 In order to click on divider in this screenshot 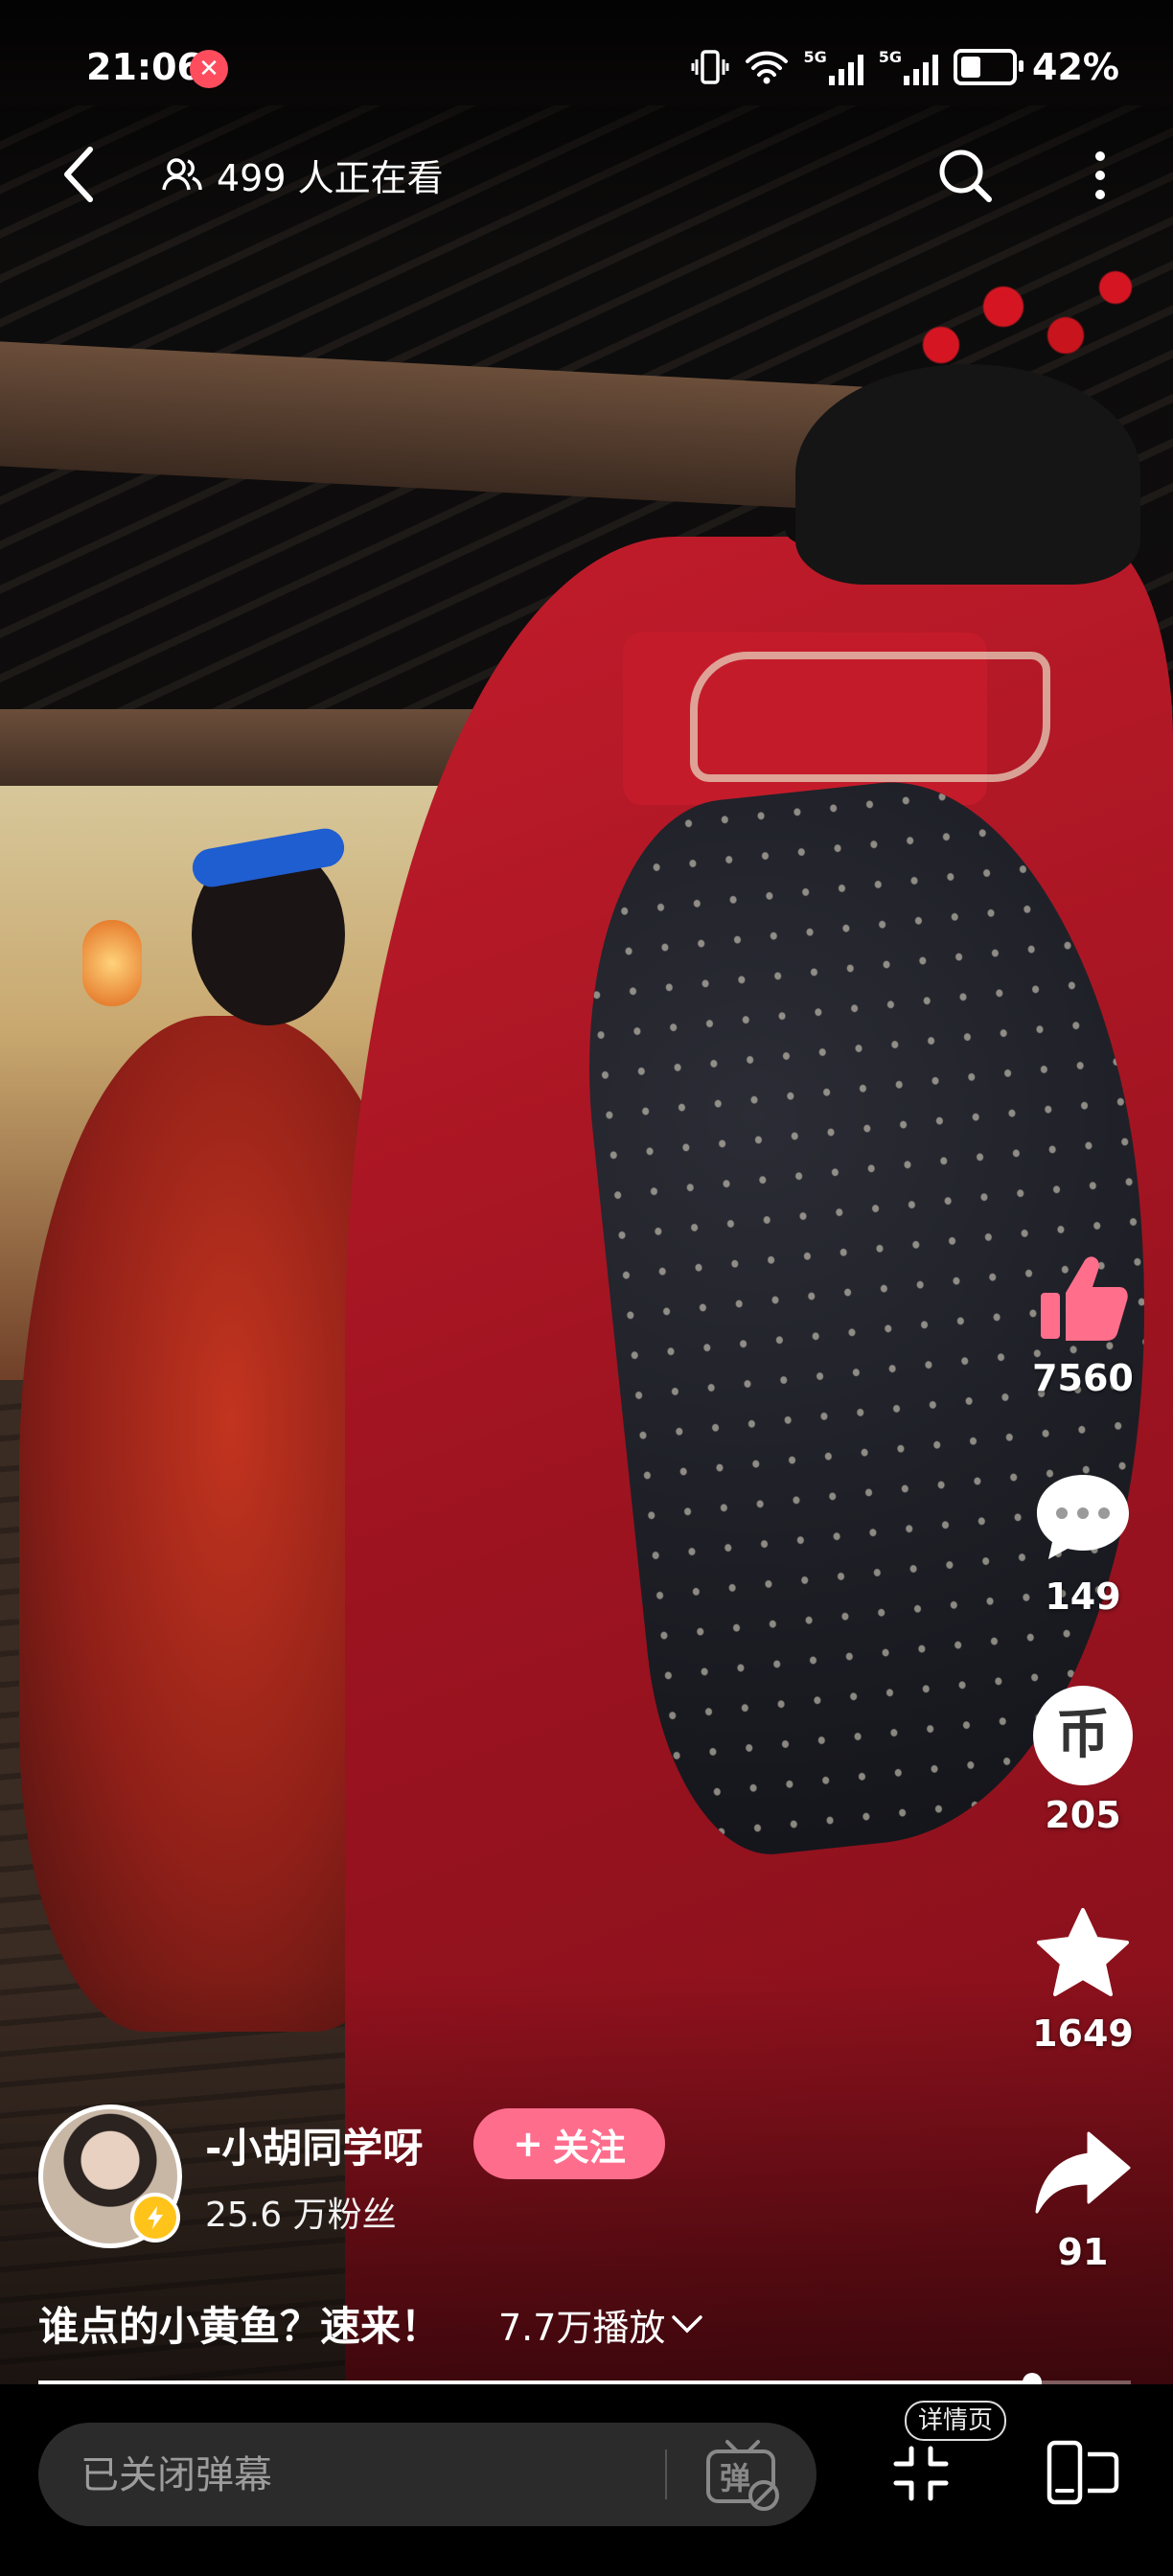, I will do `click(666, 2474)`.